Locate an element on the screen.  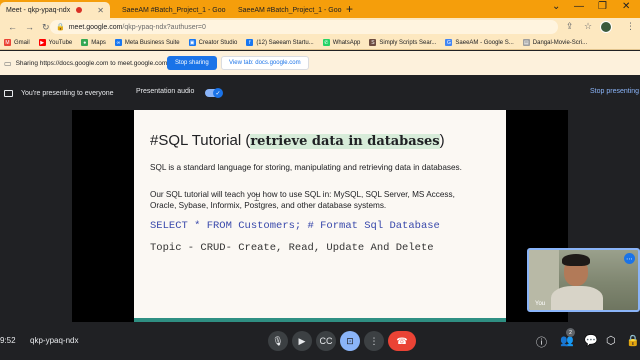
close-window-icon: ✕ is located at coordinates (626, 6).